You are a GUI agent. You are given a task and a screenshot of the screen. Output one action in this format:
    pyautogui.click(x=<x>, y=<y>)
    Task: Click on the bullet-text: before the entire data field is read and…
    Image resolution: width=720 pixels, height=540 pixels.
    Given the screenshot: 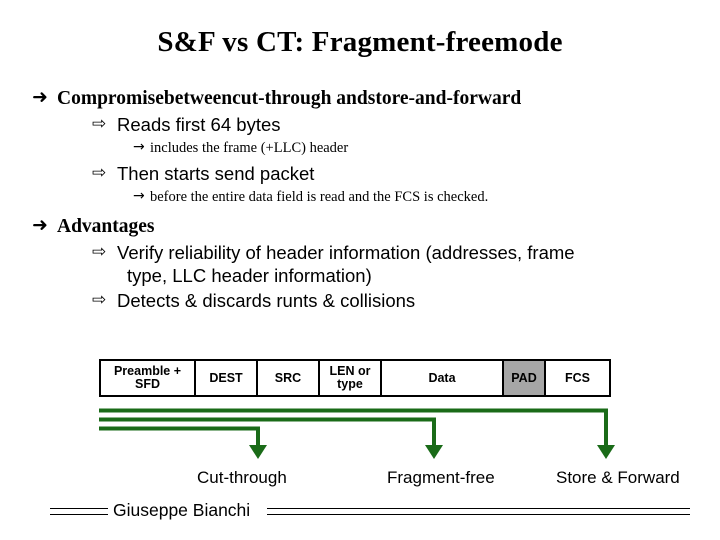 What is the action you would take?
    pyautogui.click(x=319, y=197)
    